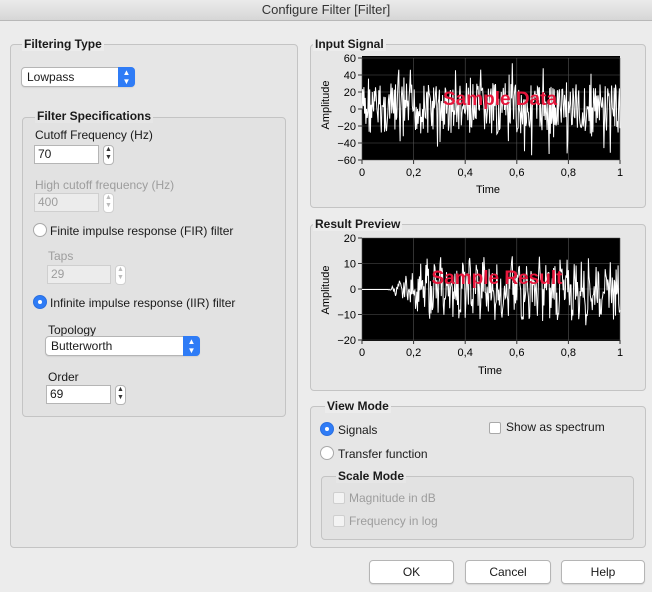 Image resolution: width=652 pixels, height=592 pixels. What do you see at coordinates (142, 303) in the screenshot?
I see `iir-label: Infinite impulse response (IIR) filter` at bounding box center [142, 303].